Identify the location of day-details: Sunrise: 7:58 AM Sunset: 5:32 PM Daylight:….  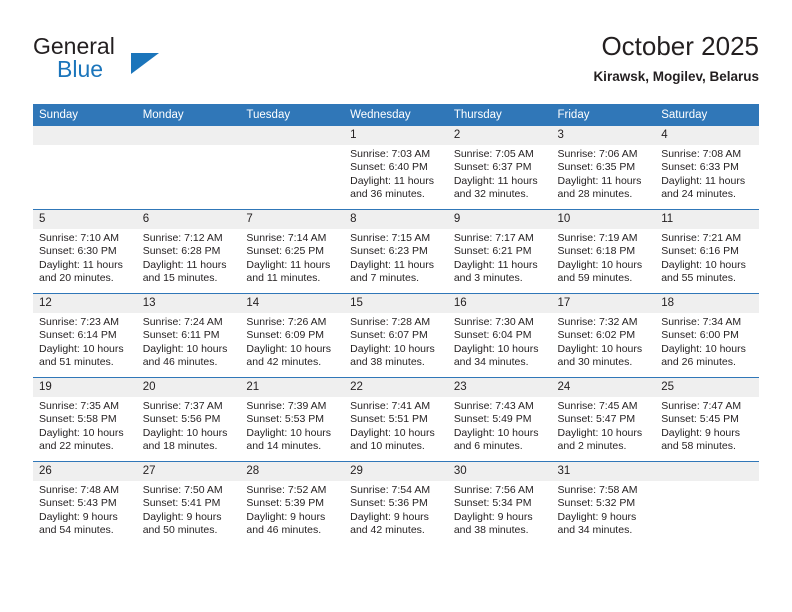
(604, 509).